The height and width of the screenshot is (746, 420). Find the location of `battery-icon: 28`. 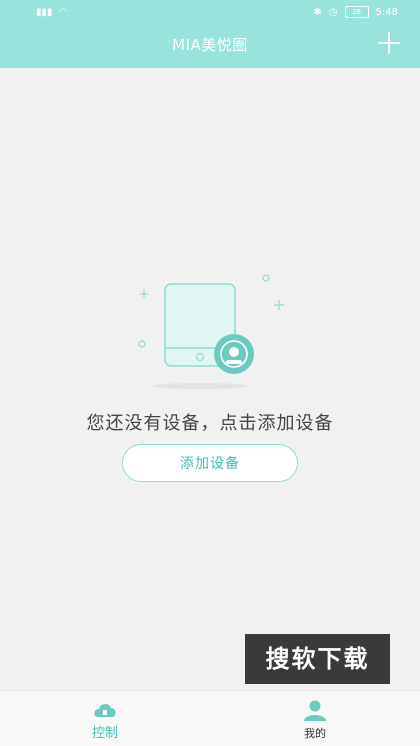

battery-icon: 28 is located at coordinates (356, 12).